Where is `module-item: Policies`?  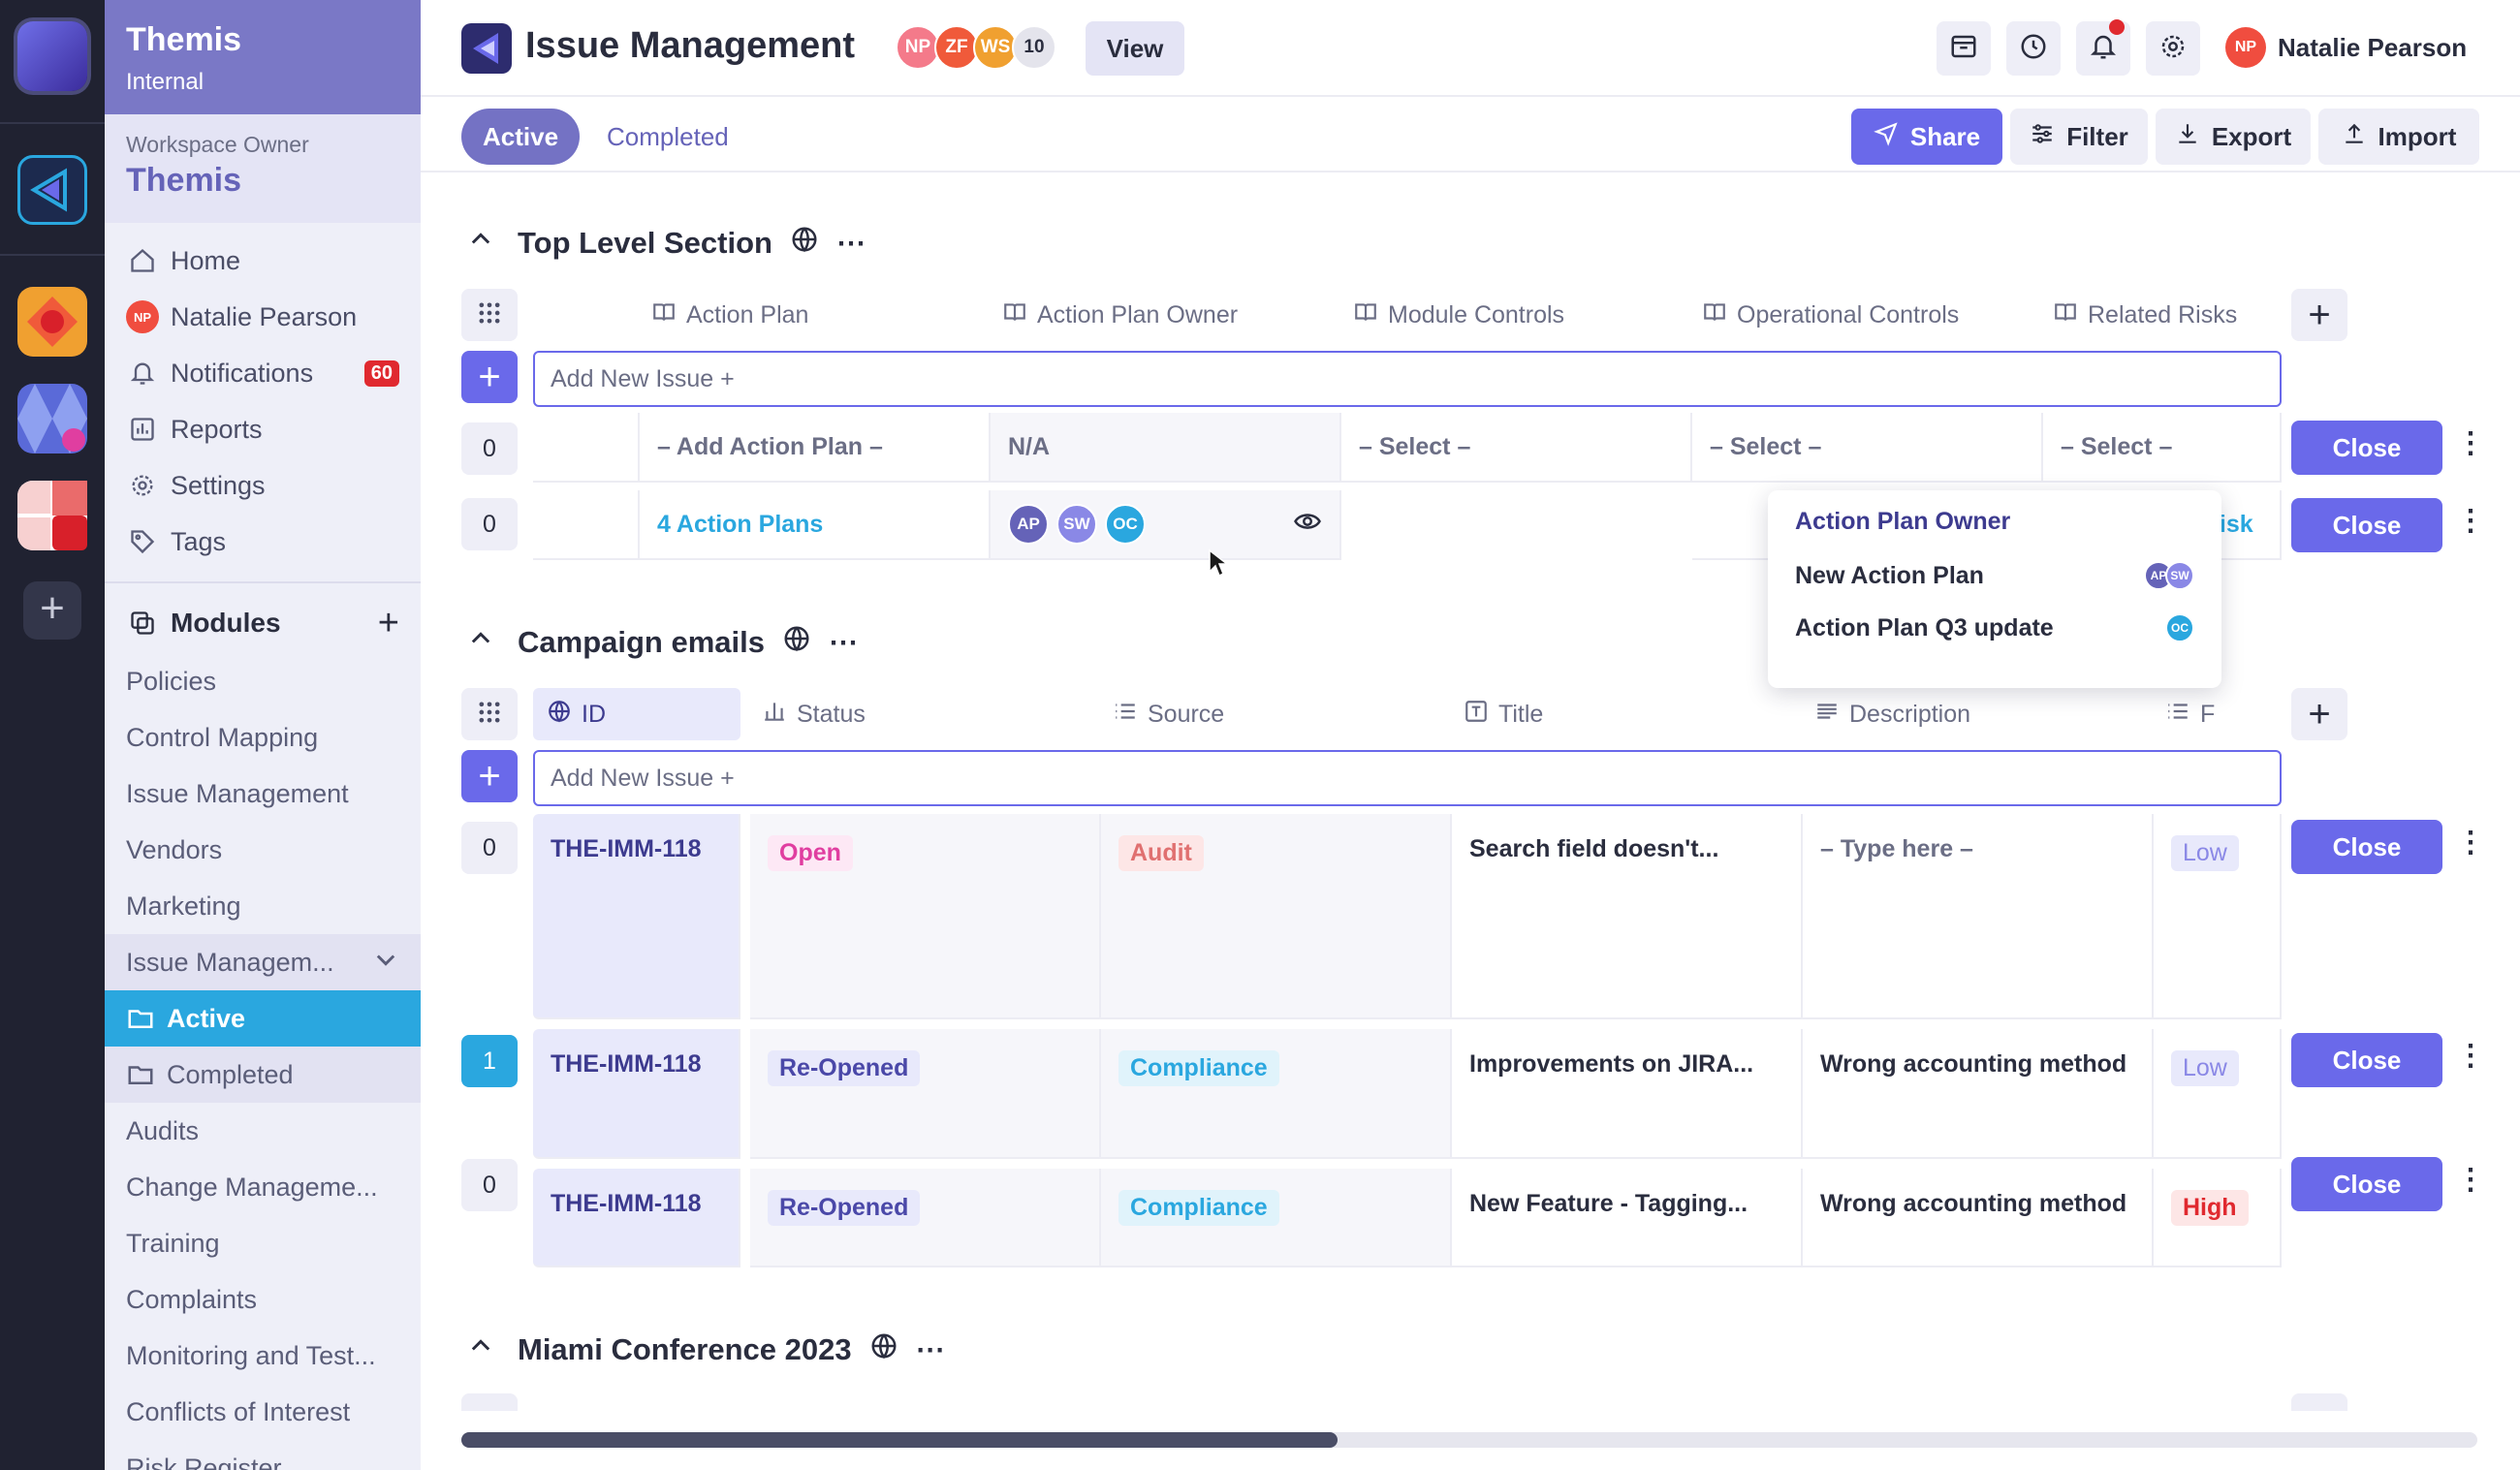
module-item: Policies is located at coordinates (263, 681).